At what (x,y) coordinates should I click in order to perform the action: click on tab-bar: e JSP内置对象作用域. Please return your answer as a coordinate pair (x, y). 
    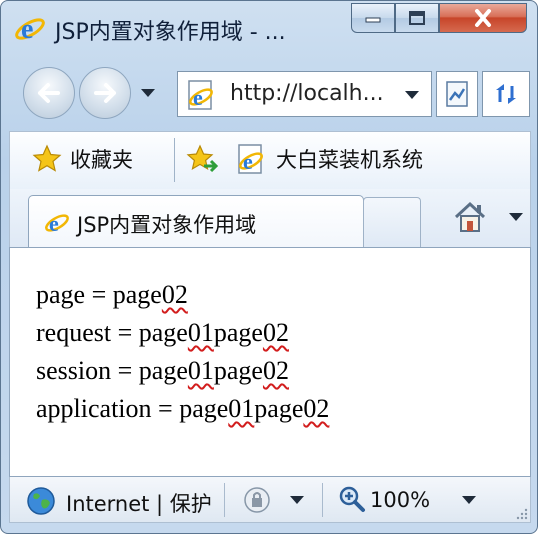
    Looking at the image, I should click on (270, 218).